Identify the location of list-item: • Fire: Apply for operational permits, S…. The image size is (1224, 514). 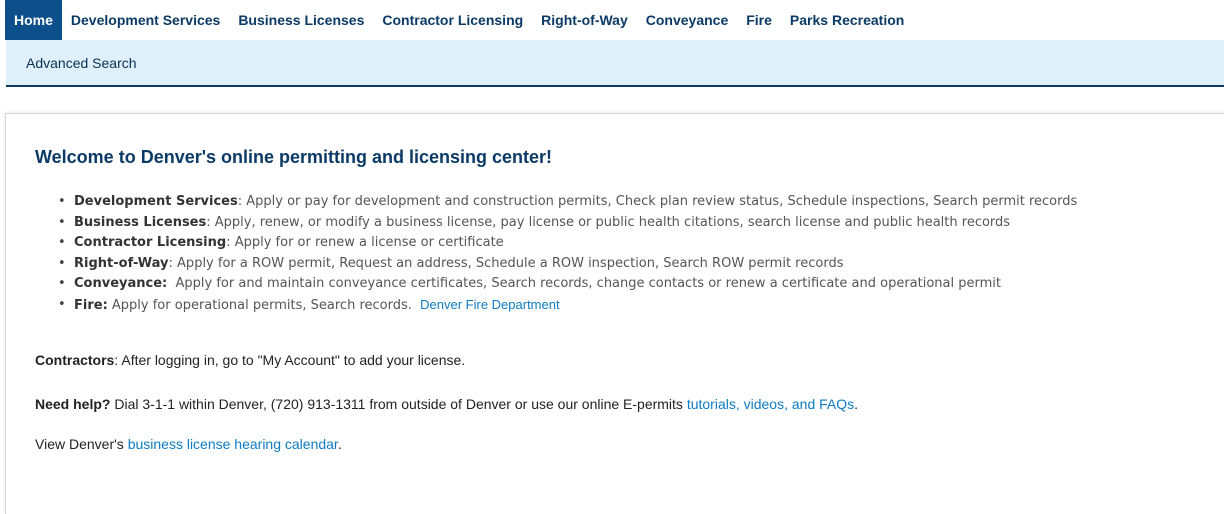
(567, 305).